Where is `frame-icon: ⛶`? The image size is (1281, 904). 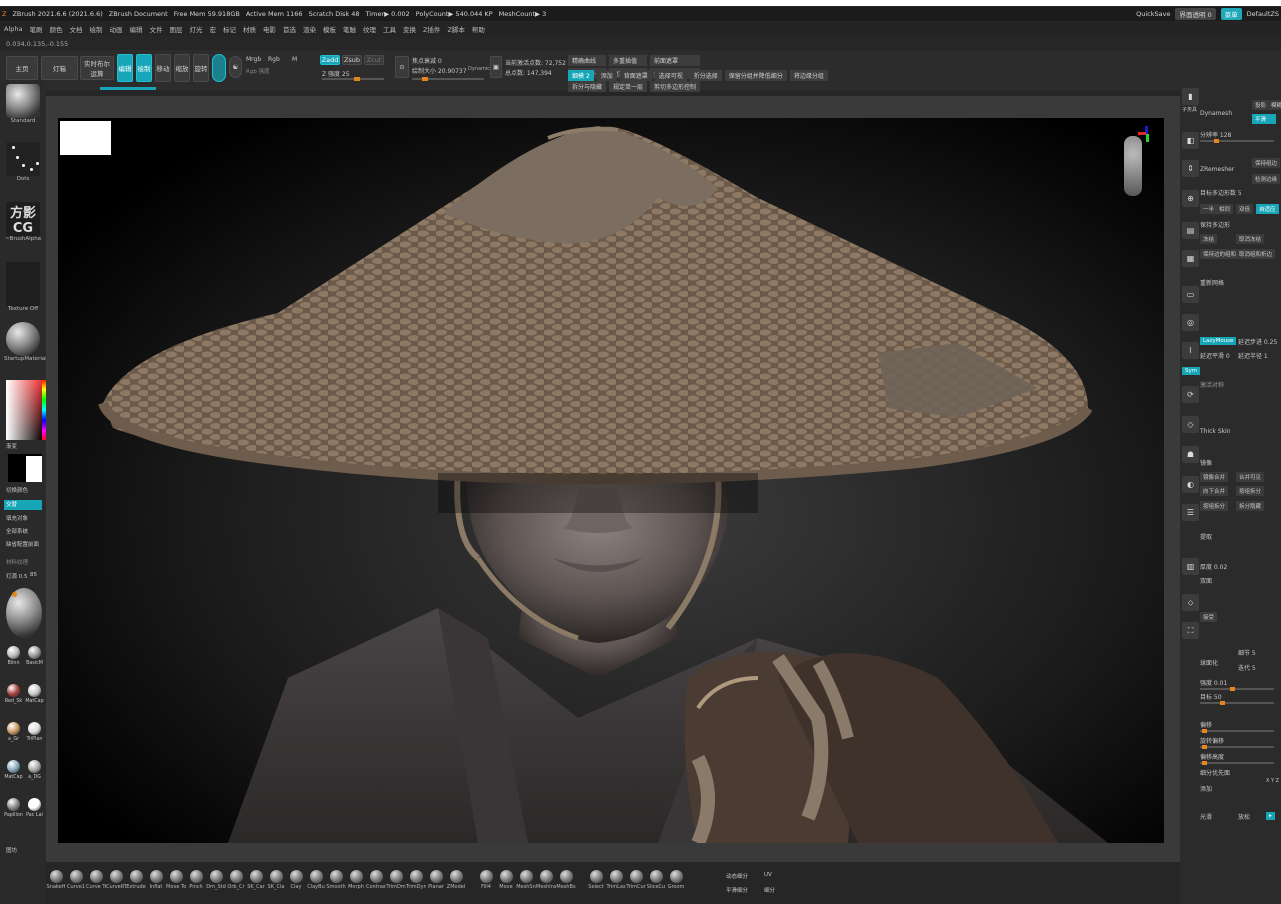
frame-icon: ⛶ is located at coordinates (1190, 630).